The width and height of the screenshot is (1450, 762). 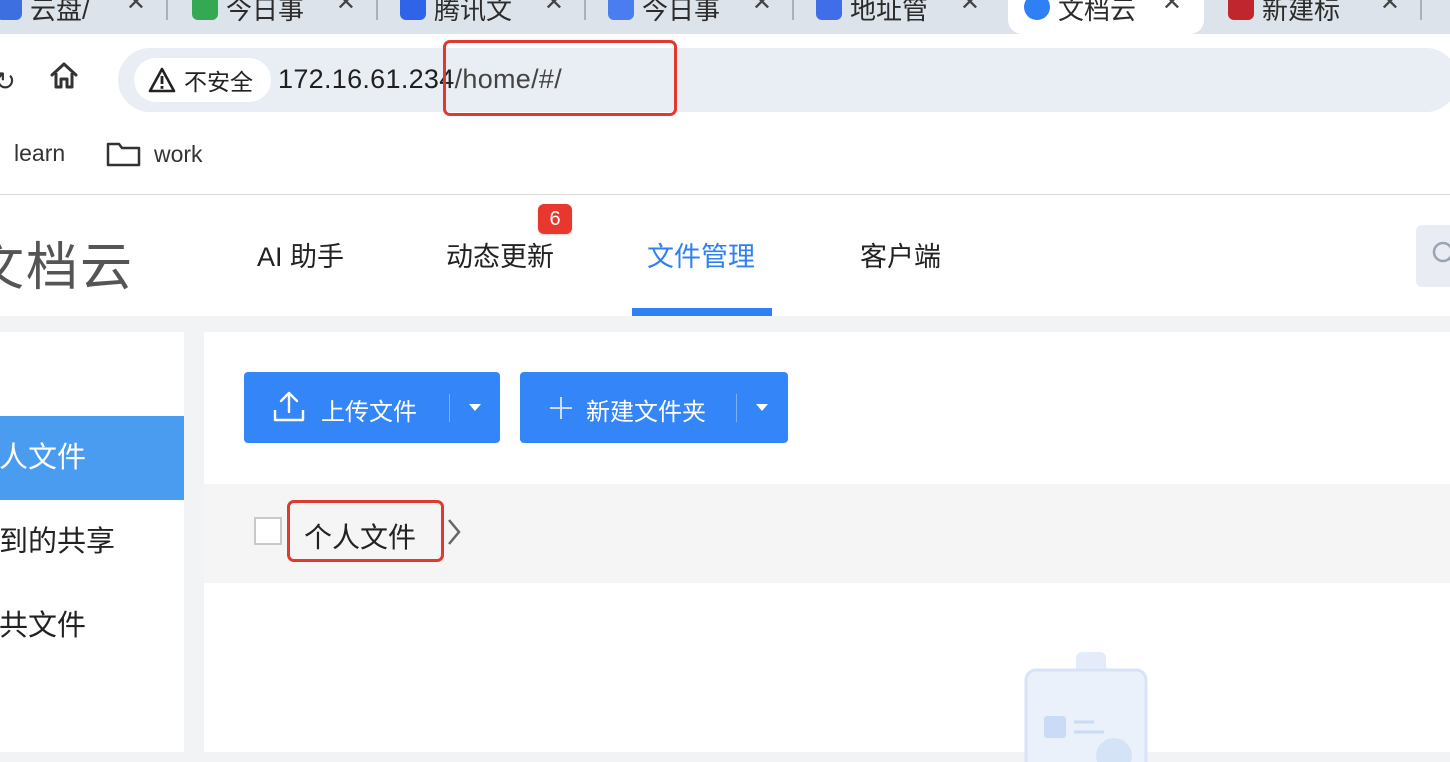 I want to click on sidebar-item-label: 公共文件, so click(x=43, y=626).